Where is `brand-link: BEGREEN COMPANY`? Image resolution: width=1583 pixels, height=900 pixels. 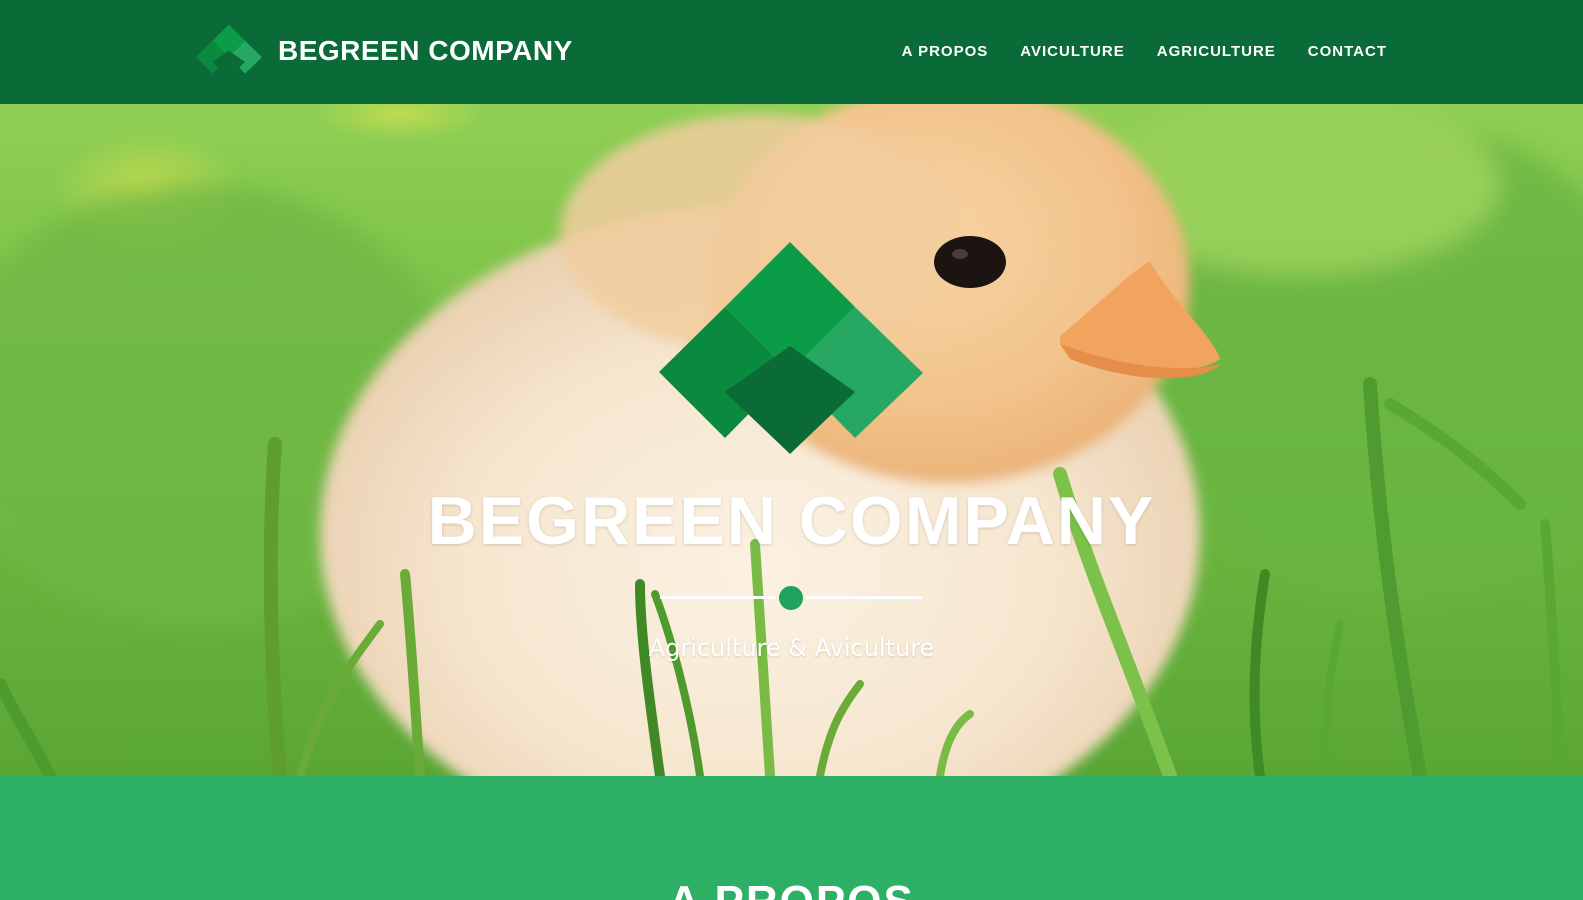 brand-link: BEGREEN COMPANY is located at coordinates (384, 51).